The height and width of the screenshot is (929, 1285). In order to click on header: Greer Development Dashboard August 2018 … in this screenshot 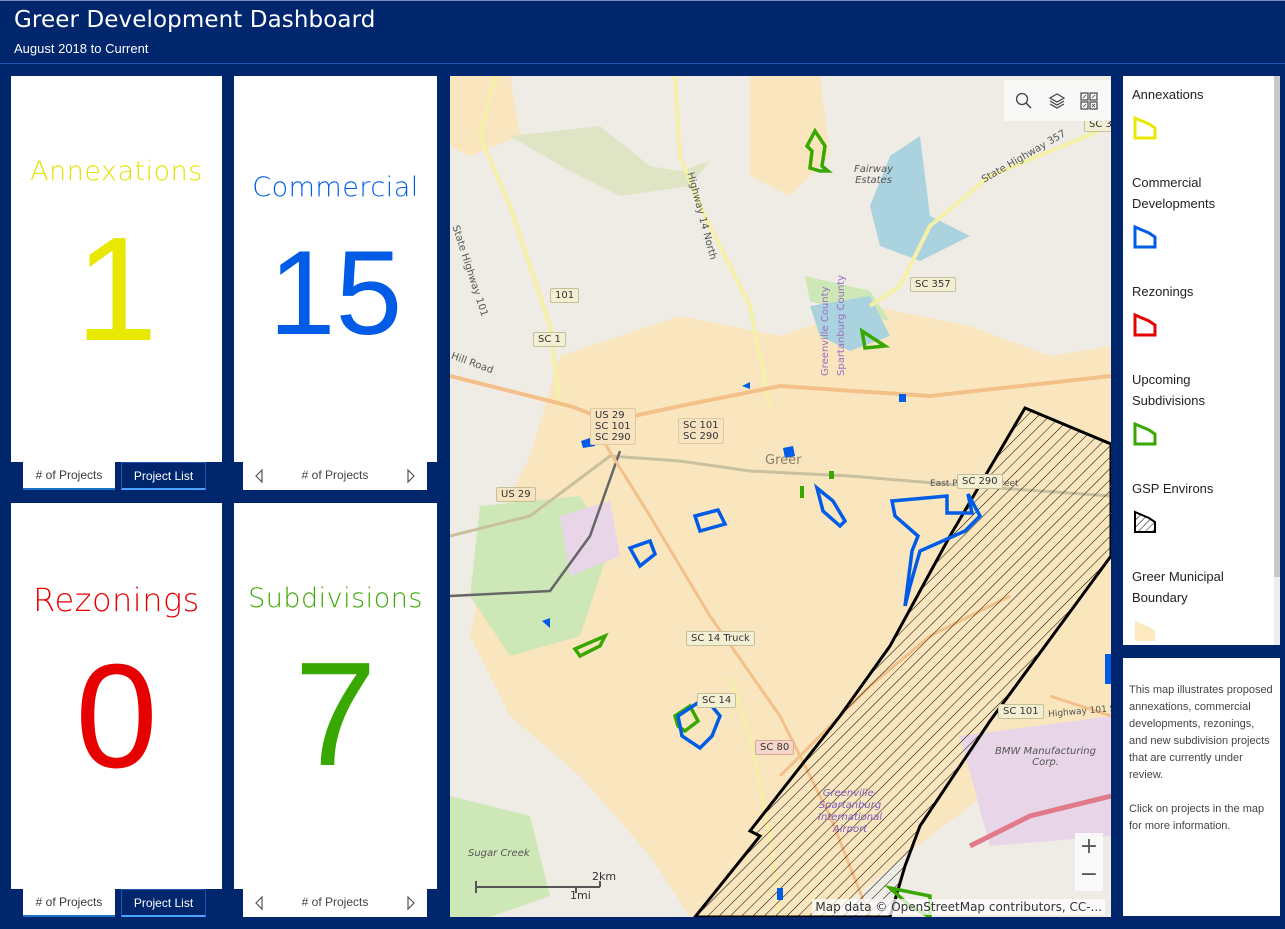, I will do `click(642, 32)`.